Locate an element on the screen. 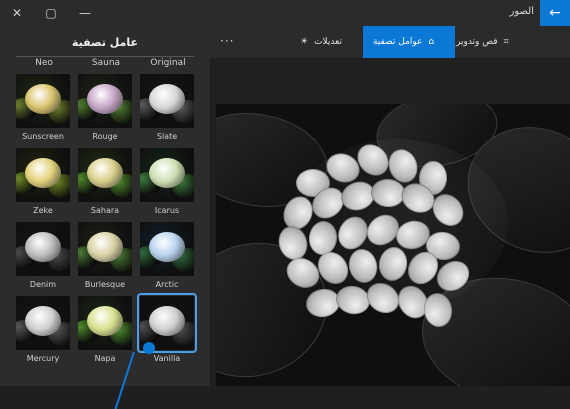 The image size is (570, 409). filter-label-rouge: Rouge is located at coordinates (105, 136).